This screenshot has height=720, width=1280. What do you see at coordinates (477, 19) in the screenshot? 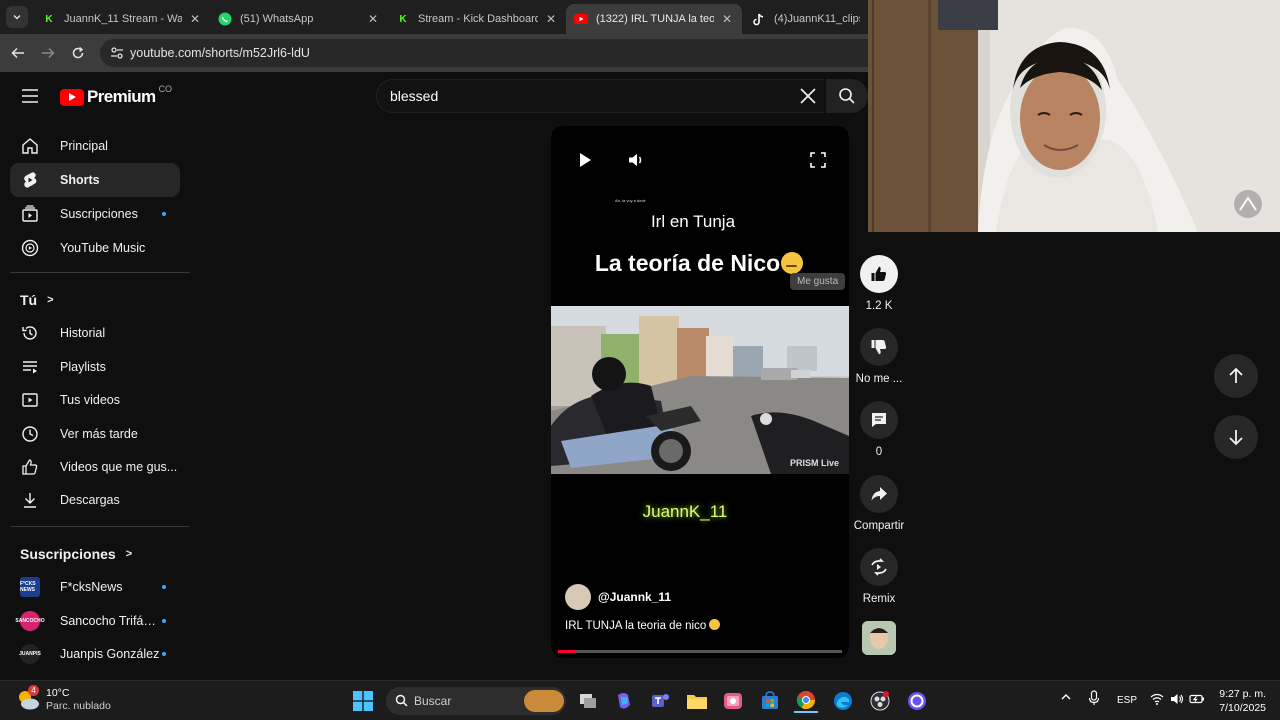
I see `browser-tab: K Stream - Kick Dashboard ✕` at bounding box center [477, 19].